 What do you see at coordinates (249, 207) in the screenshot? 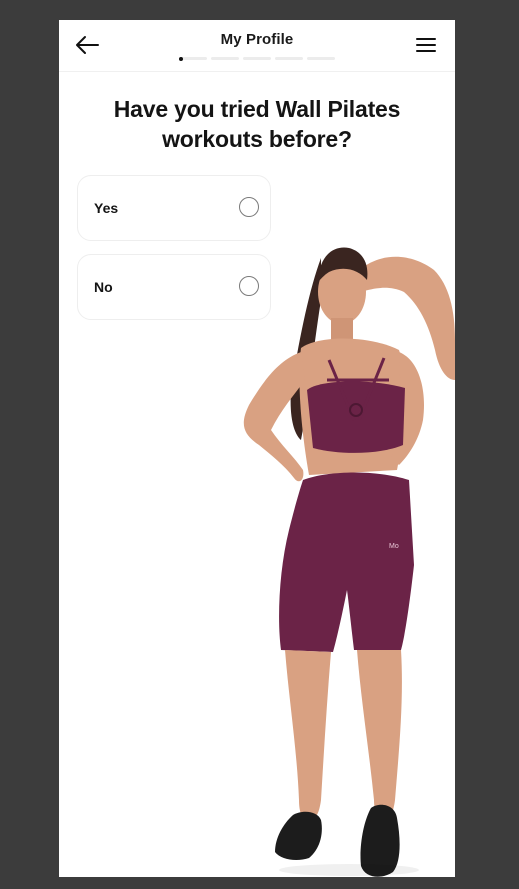
I see `radio-button` at bounding box center [249, 207].